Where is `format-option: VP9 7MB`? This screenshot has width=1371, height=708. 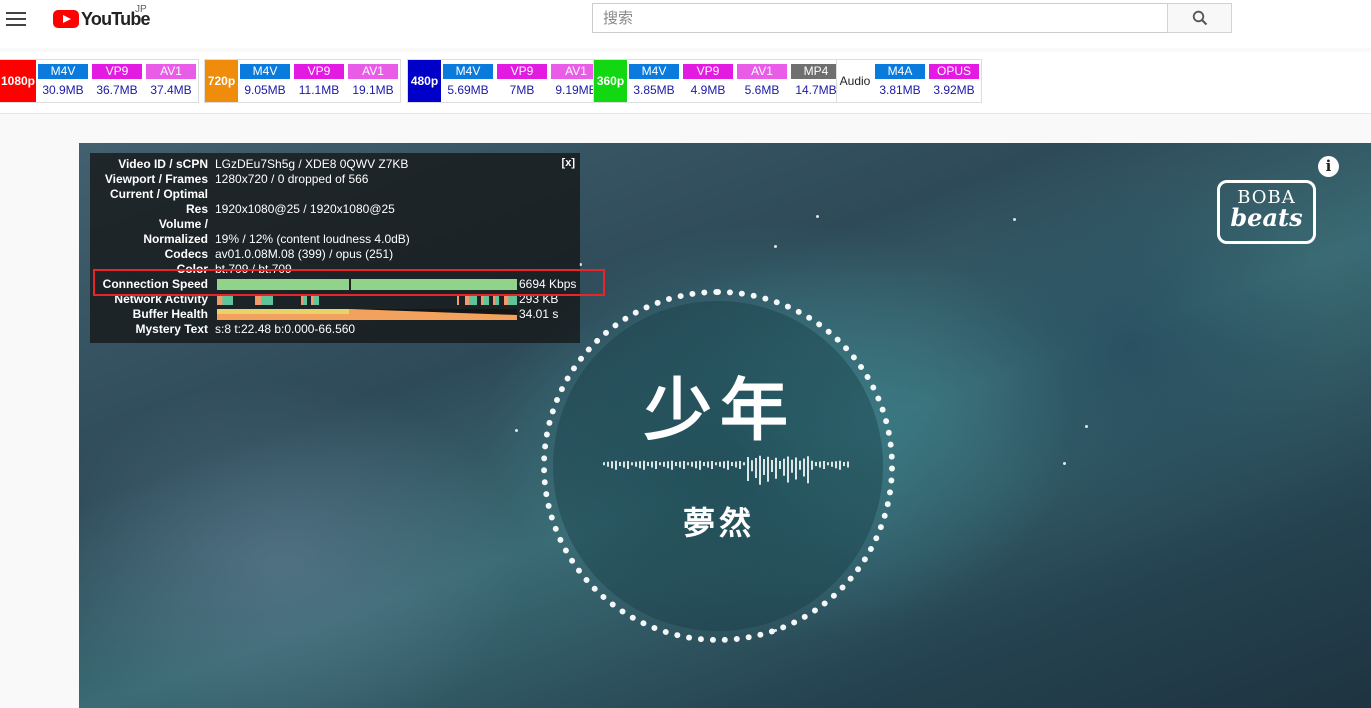 format-option: VP9 7MB is located at coordinates (522, 81).